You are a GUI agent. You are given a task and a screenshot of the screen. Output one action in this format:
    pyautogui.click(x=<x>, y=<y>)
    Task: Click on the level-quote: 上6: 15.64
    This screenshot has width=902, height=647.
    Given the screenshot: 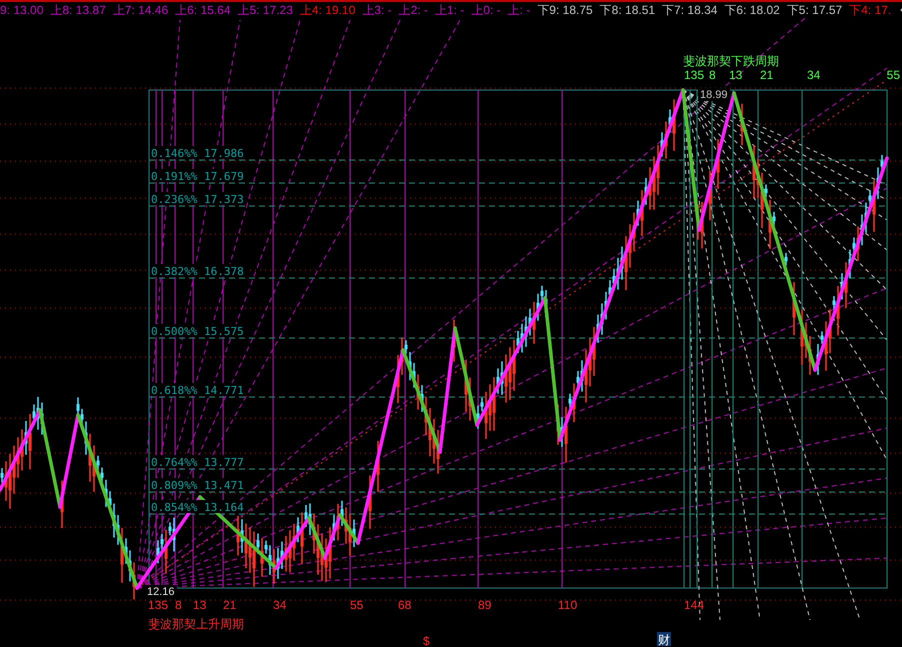 What is the action you would take?
    pyautogui.click(x=202, y=10)
    